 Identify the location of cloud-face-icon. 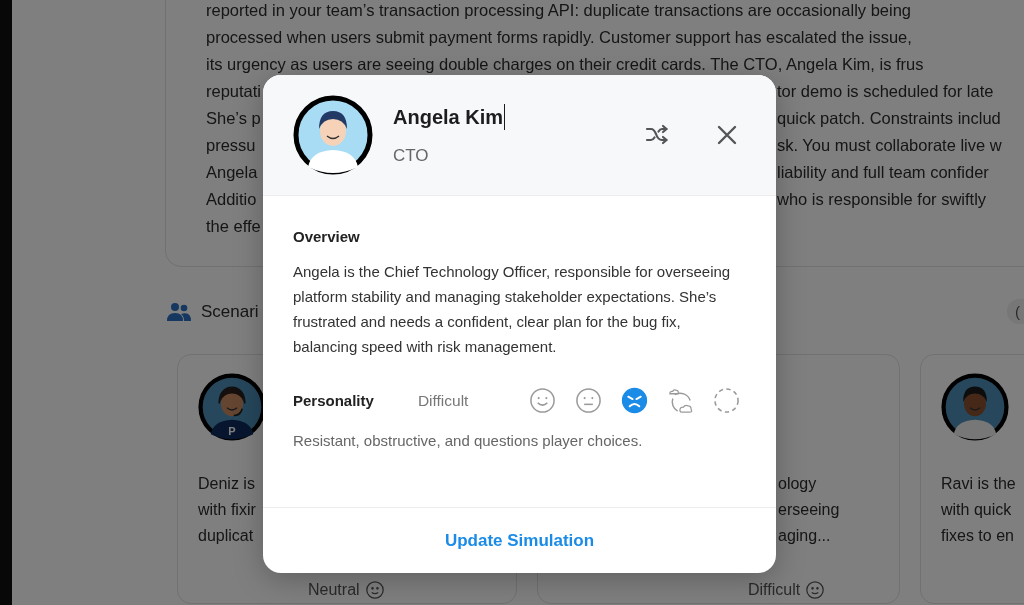
(680, 400).